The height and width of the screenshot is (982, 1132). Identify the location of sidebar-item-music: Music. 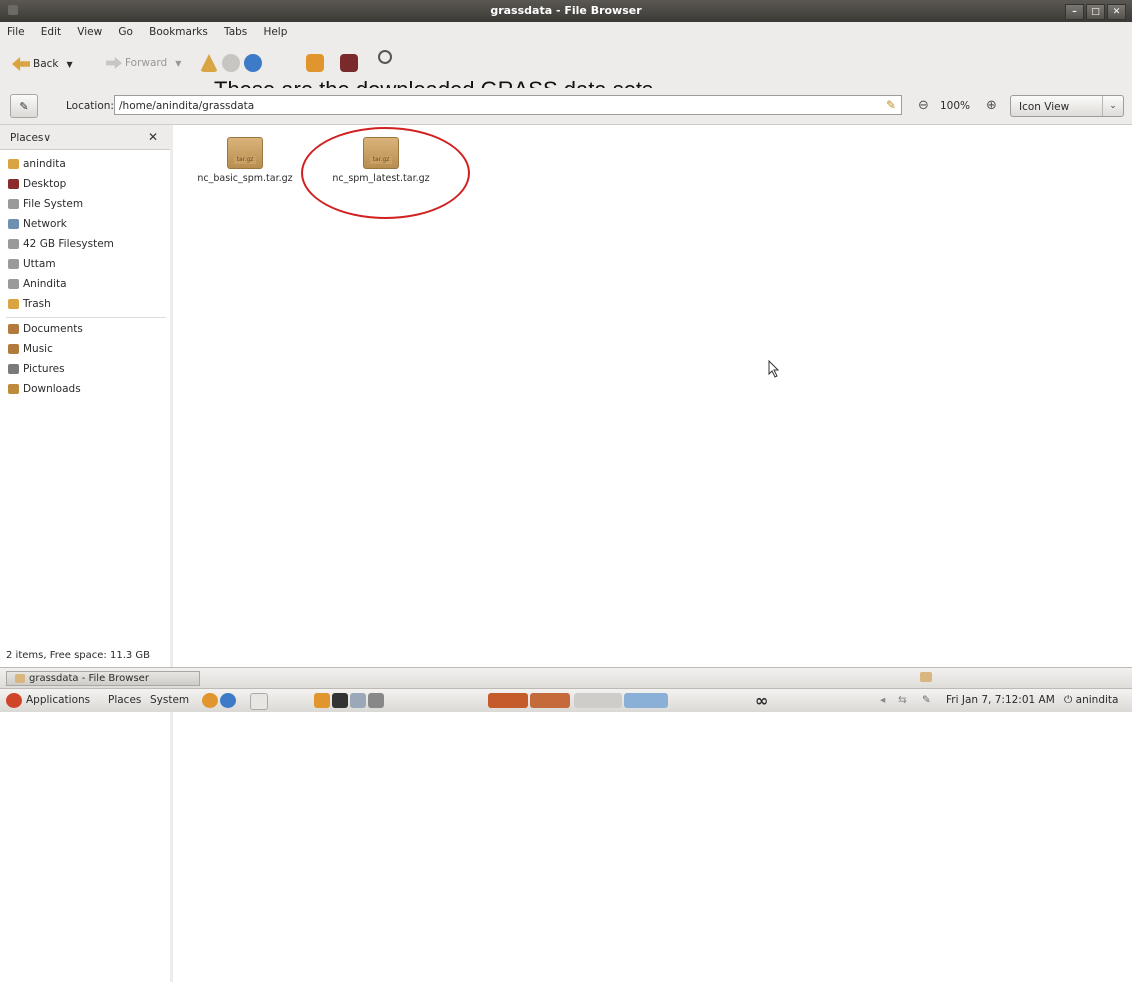
(30, 349).